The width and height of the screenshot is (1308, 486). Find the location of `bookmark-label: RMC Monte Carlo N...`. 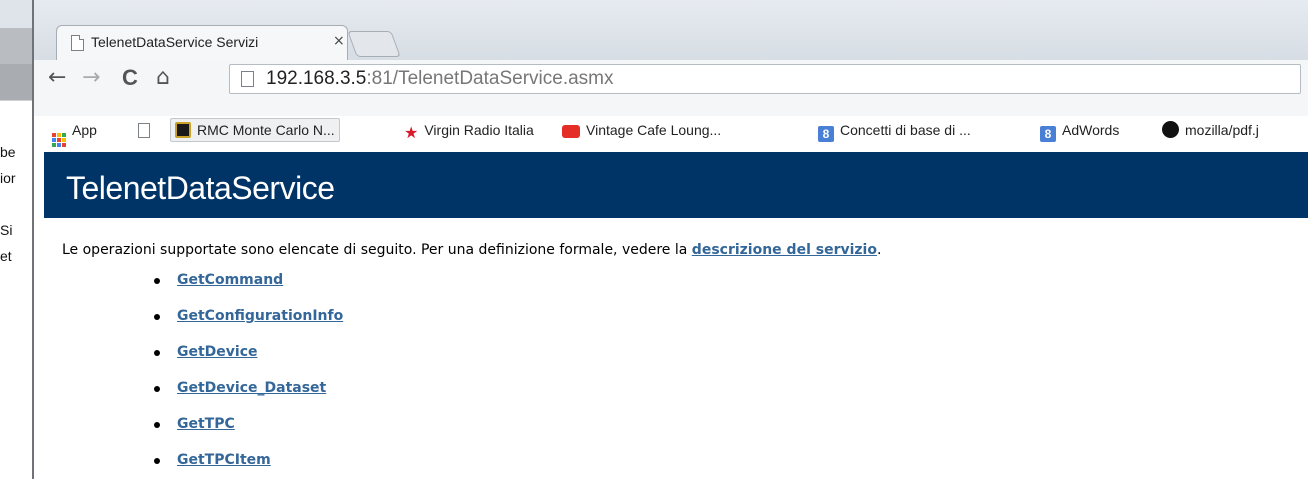

bookmark-label: RMC Monte Carlo N... is located at coordinates (266, 130).